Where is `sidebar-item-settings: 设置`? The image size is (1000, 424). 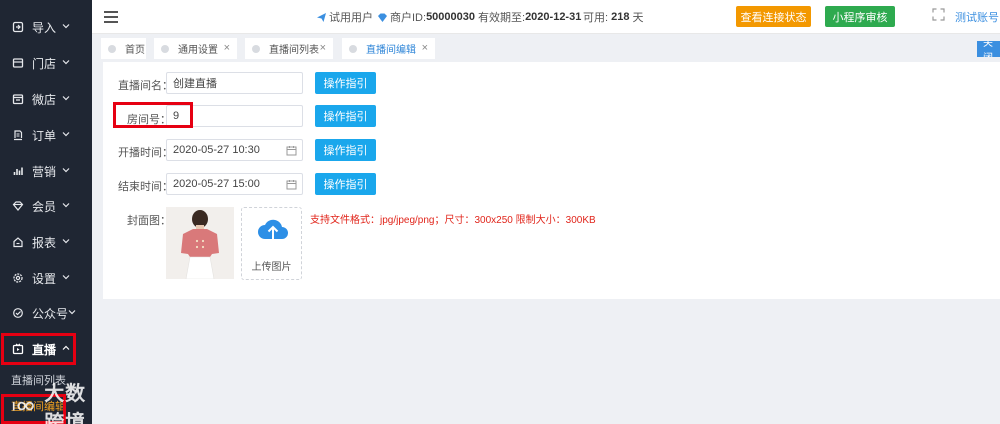 sidebar-item-settings: 设置 is located at coordinates (46, 278).